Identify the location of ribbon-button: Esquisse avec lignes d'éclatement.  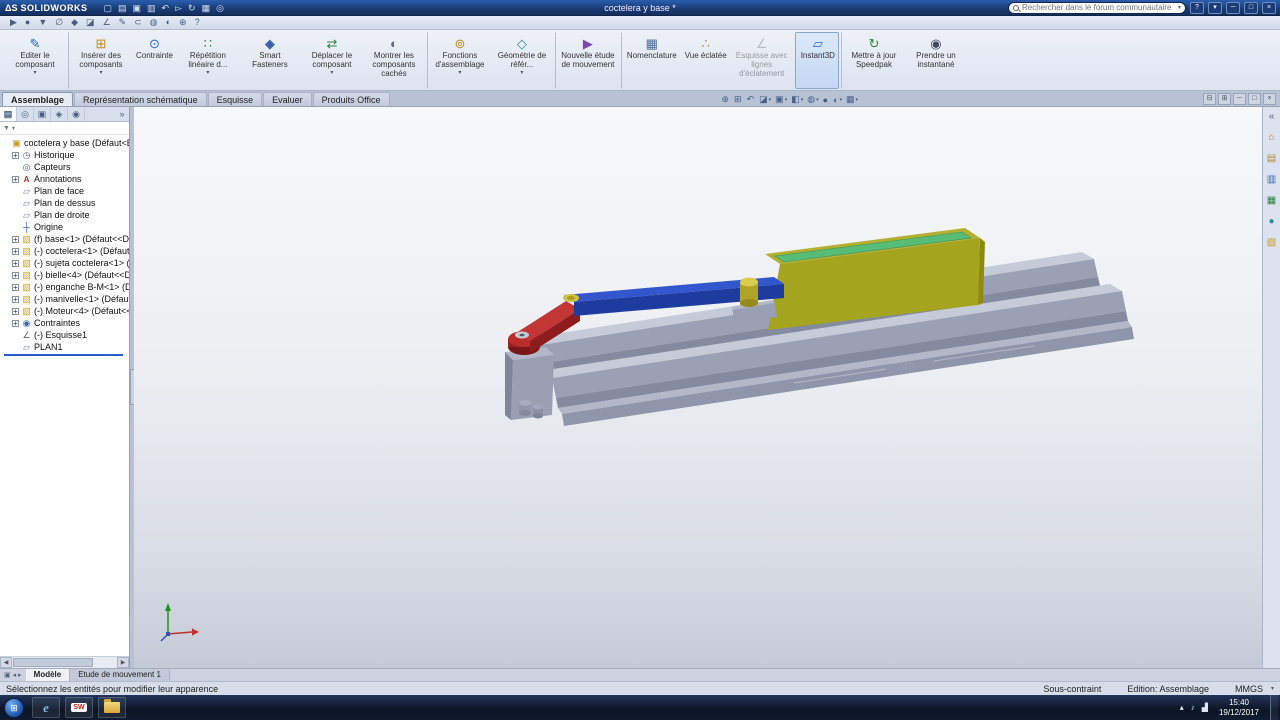
(762, 60).